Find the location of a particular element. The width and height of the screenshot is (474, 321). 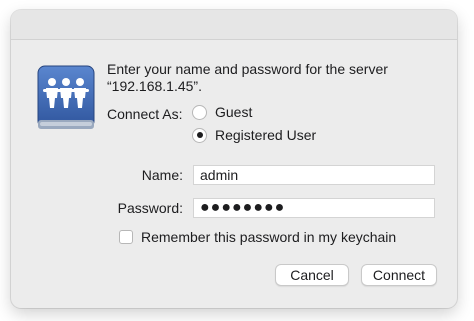

remember-password-label: Remember this password in my keychain is located at coordinates (269, 237).